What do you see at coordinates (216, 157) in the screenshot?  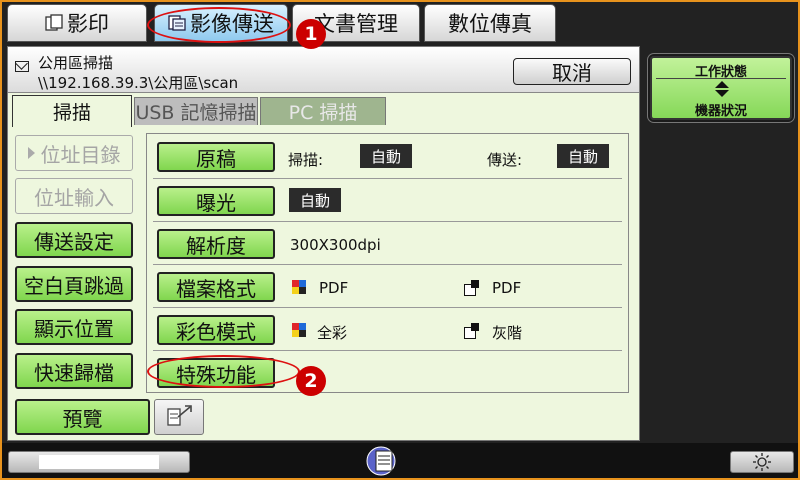 I see `original-button: 原稿` at bounding box center [216, 157].